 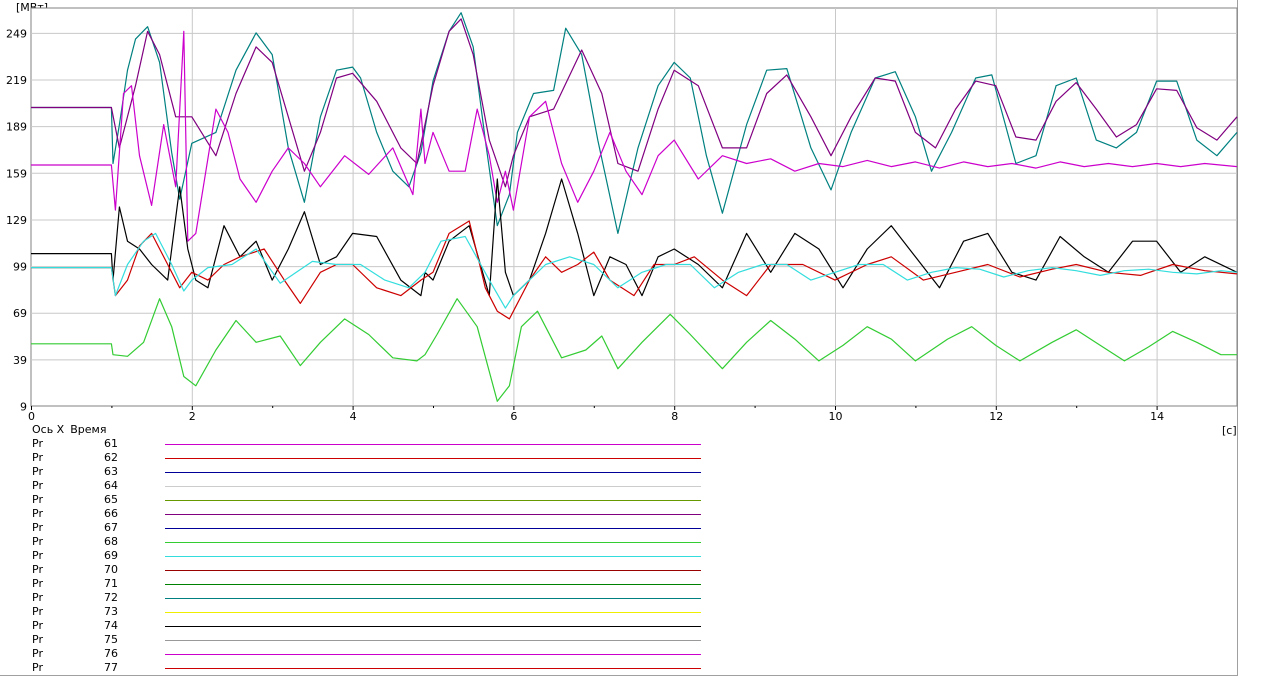 I want to click on legend-number: 64, so click(x=111, y=485).